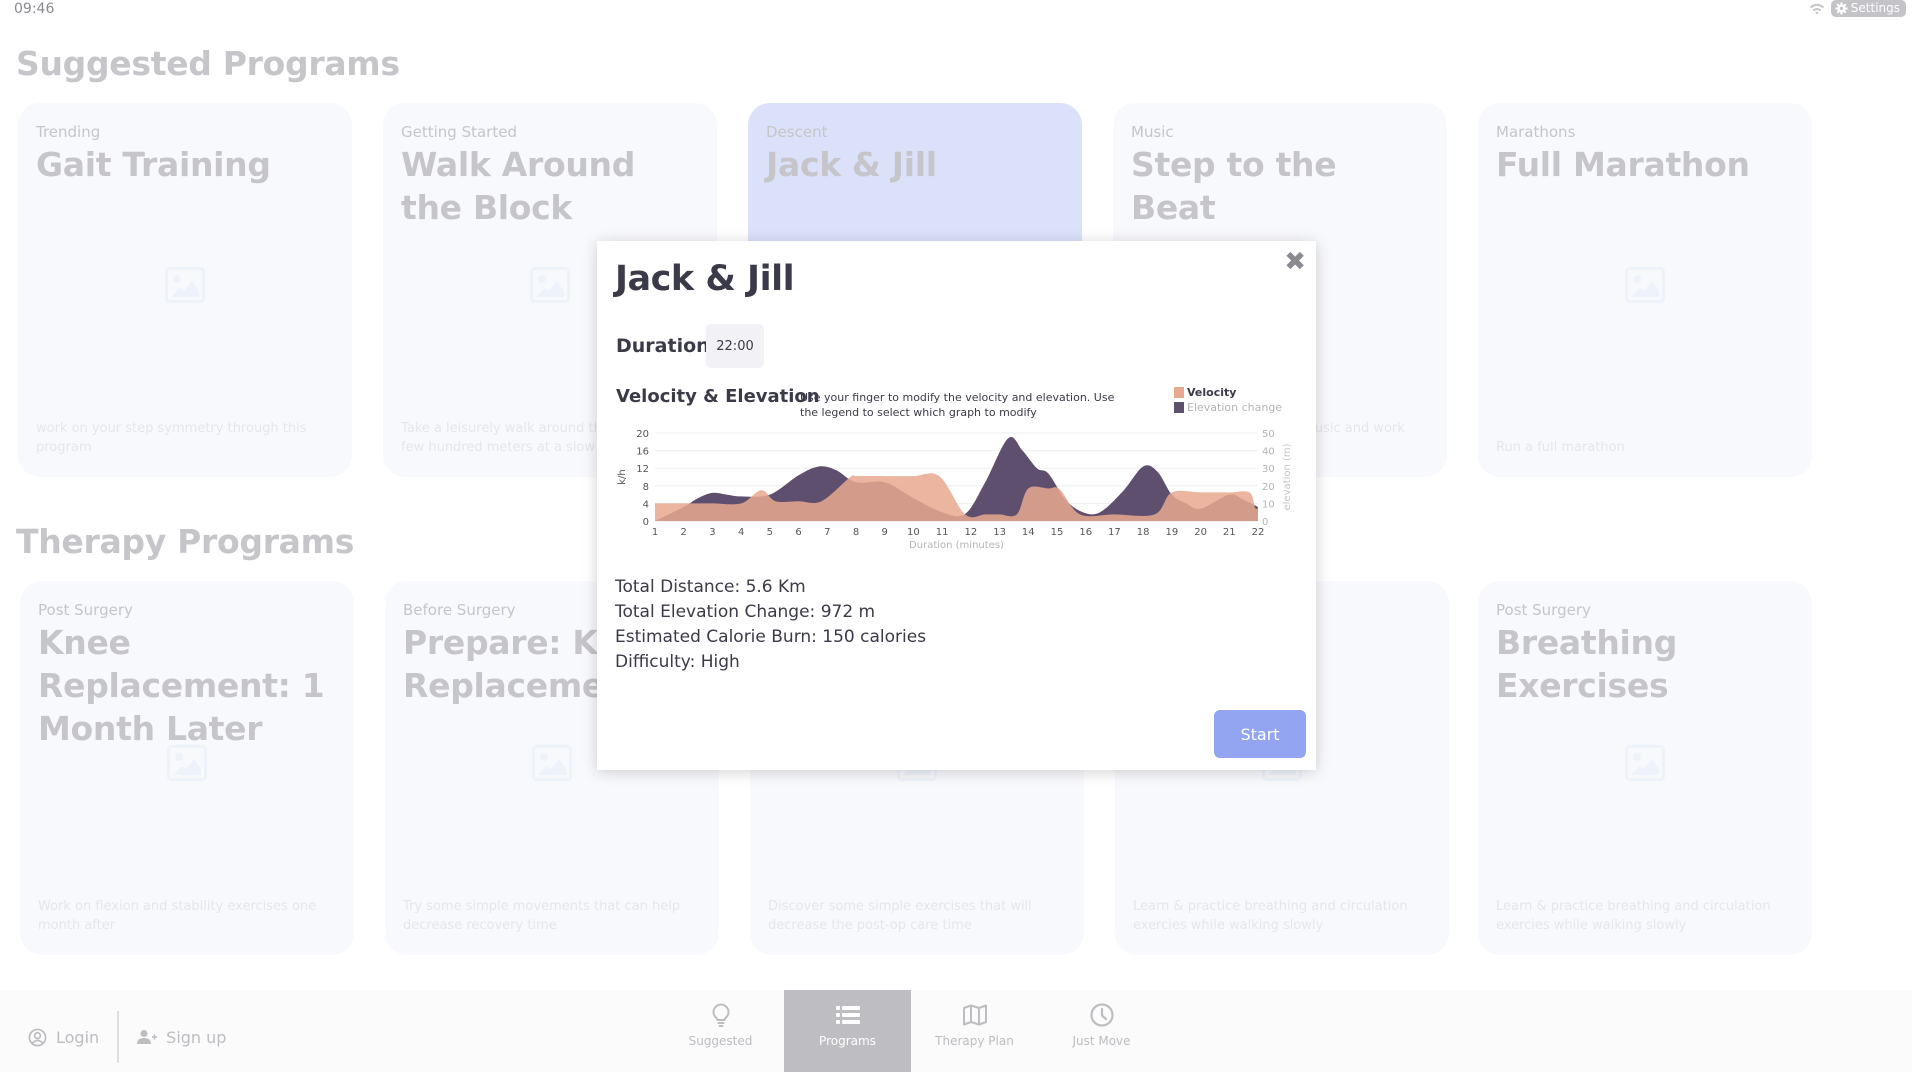 The image size is (1912, 1072). I want to click on wifi-icon, so click(1816, 8).